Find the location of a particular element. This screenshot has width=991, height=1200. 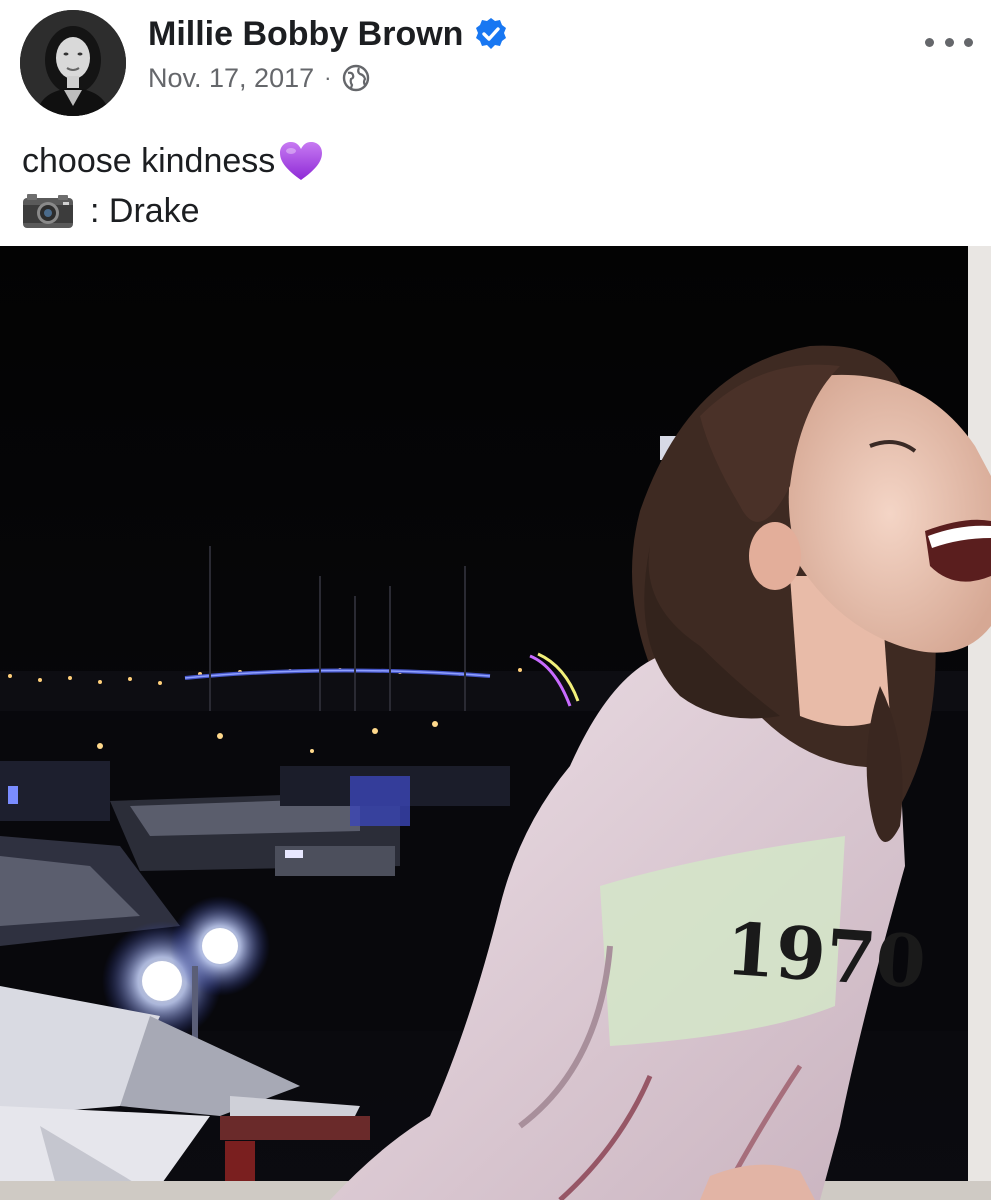

post-date: Nov. 17, 2017 is located at coordinates (231, 78).